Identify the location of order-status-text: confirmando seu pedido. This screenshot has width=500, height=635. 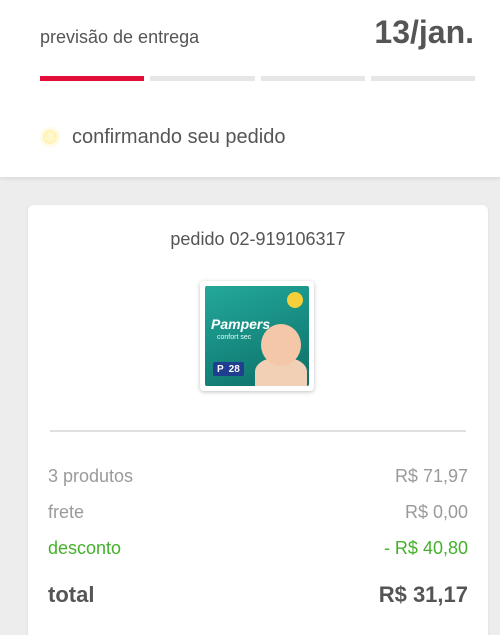
(179, 136).